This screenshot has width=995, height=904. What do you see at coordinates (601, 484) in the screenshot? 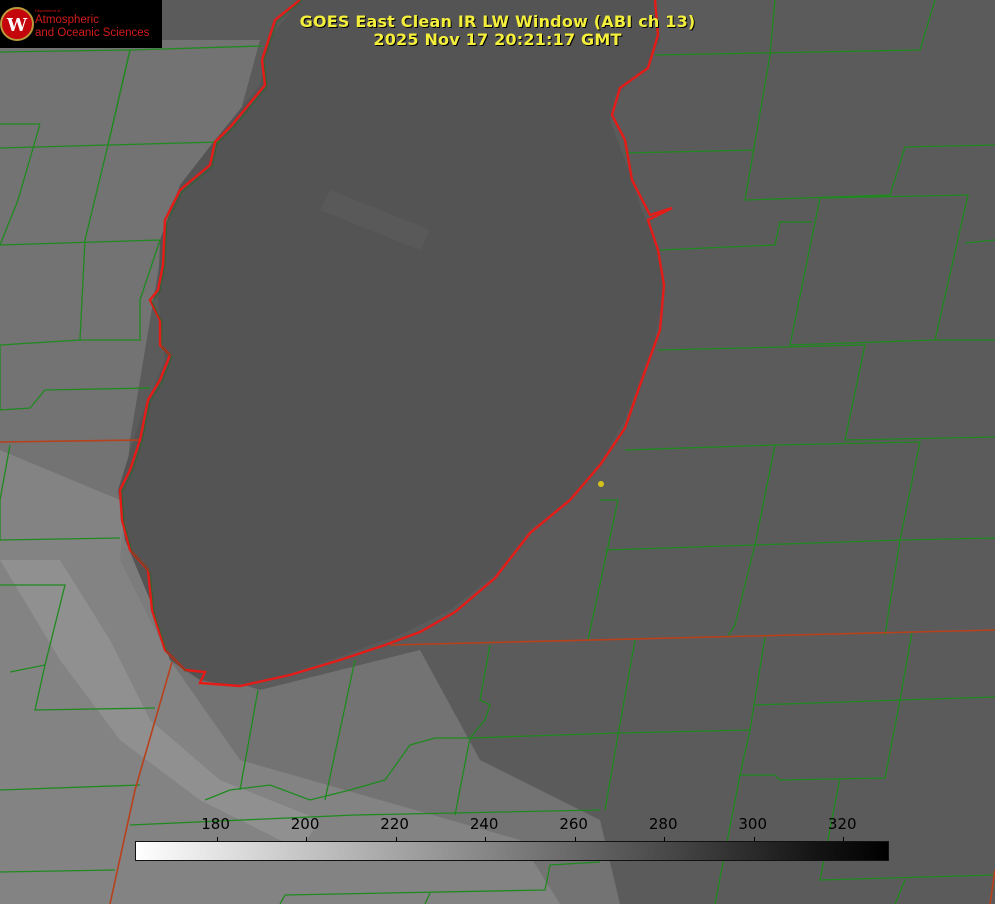
I see `location-marker` at bounding box center [601, 484].